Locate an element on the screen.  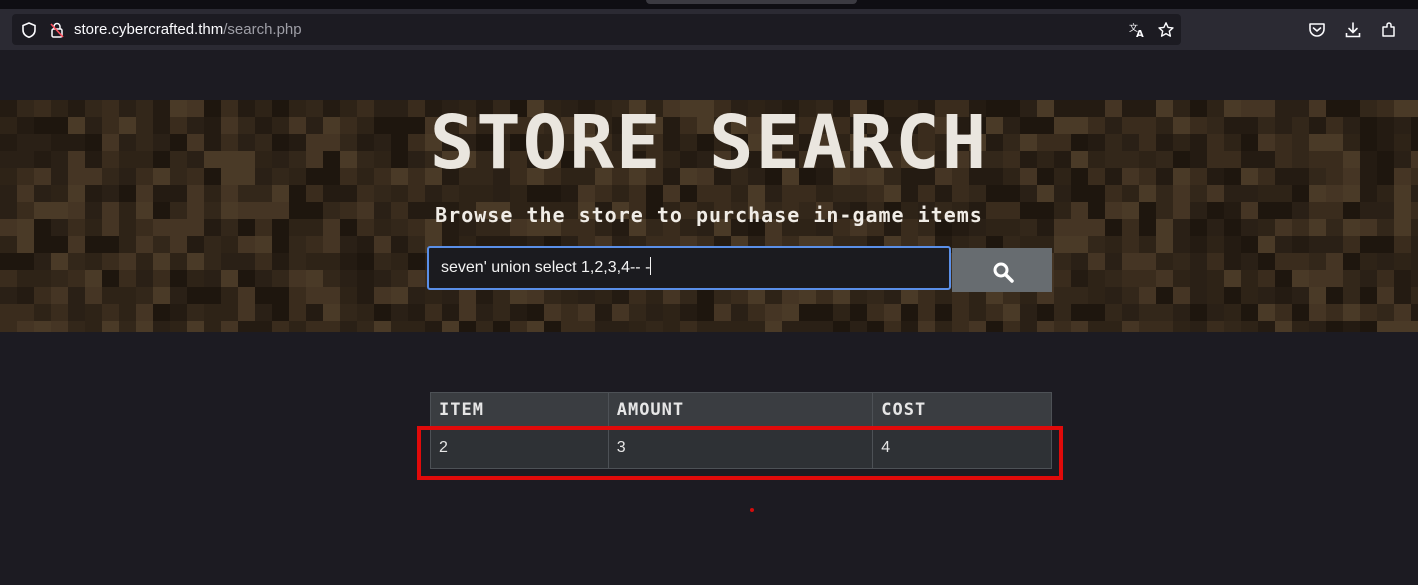
page-lock-icon is located at coordinates (57, 30).